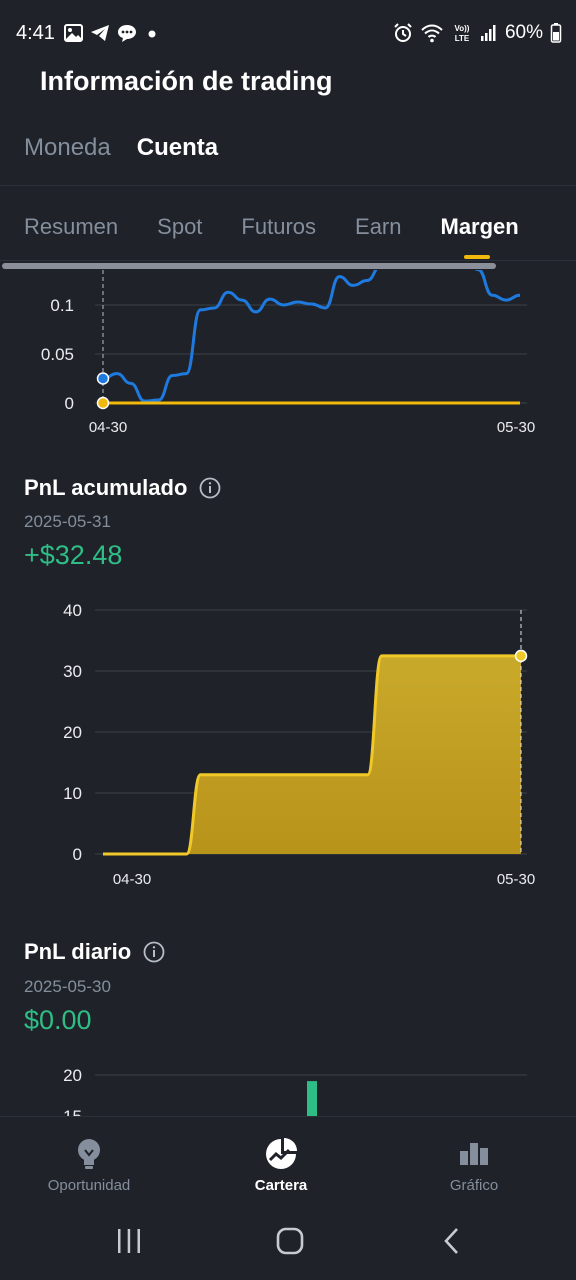 The height and width of the screenshot is (1280, 576). Describe the element at coordinates (72, 610) in the screenshot. I see `y-tick-label: 40` at that location.